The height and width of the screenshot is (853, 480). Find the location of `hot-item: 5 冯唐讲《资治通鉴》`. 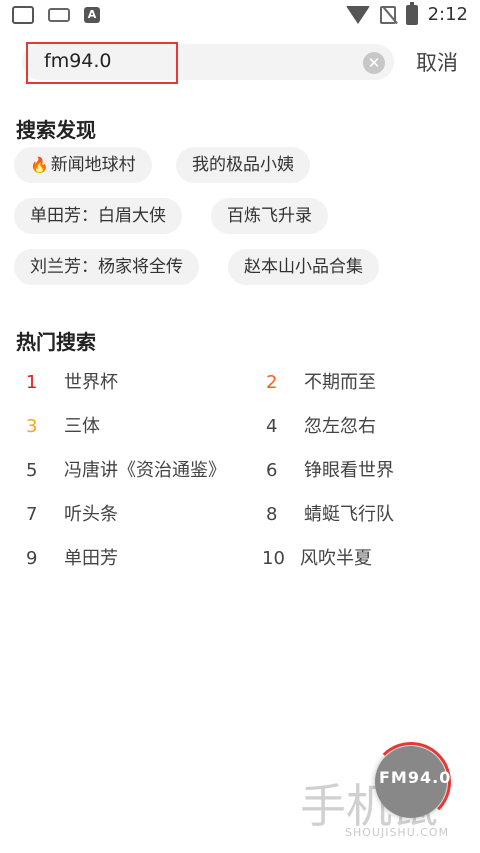

hot-item: 5 冯唐讲《资治通鉴》 is located at coordinates (126, 469).